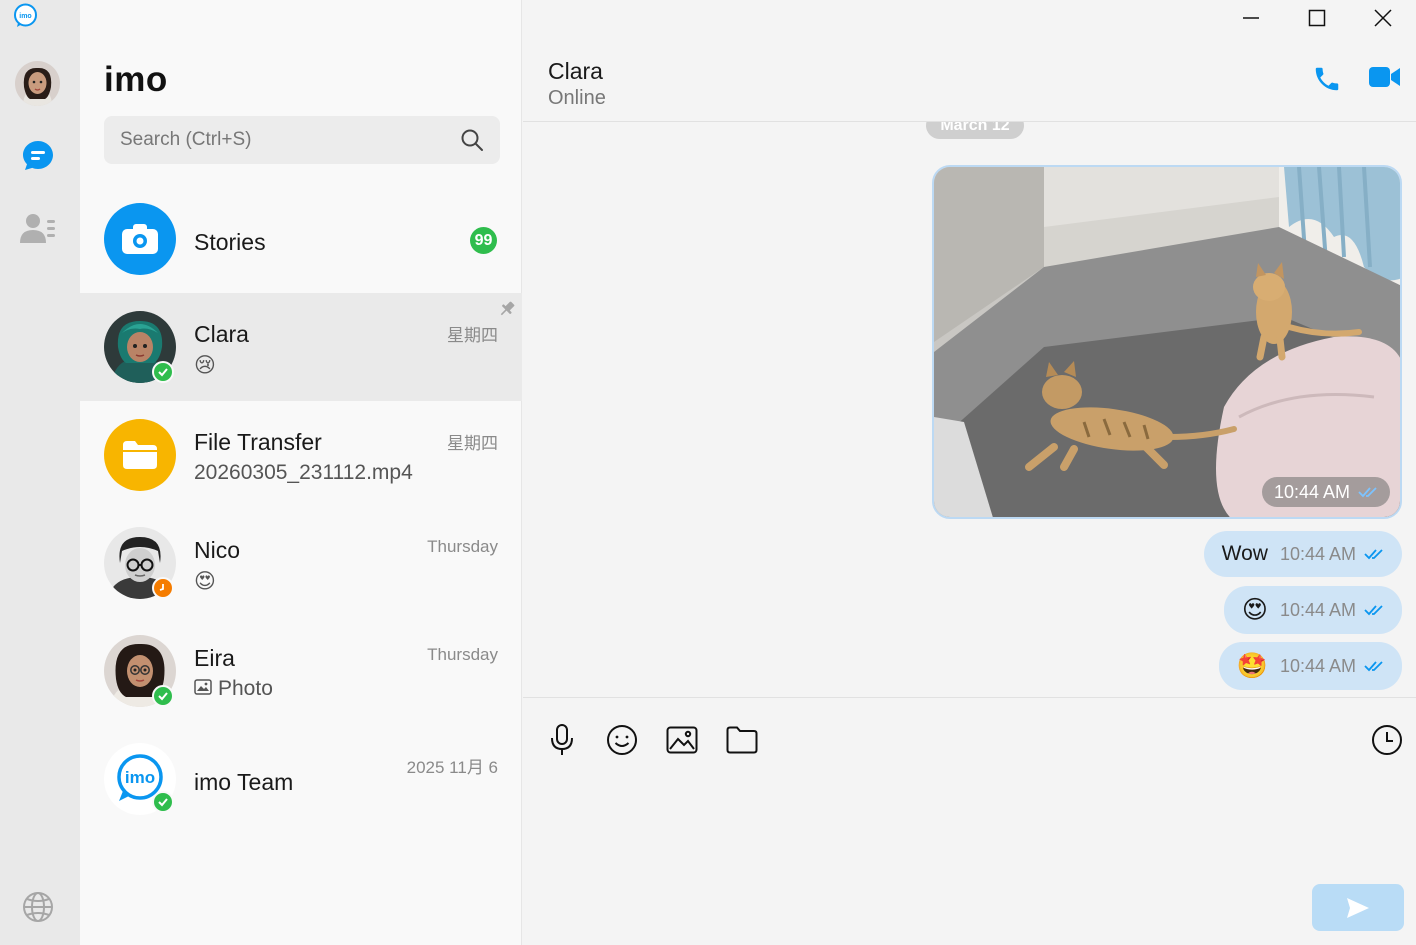  I want to click on conversation-header: Clara Online, so click(969, 81).